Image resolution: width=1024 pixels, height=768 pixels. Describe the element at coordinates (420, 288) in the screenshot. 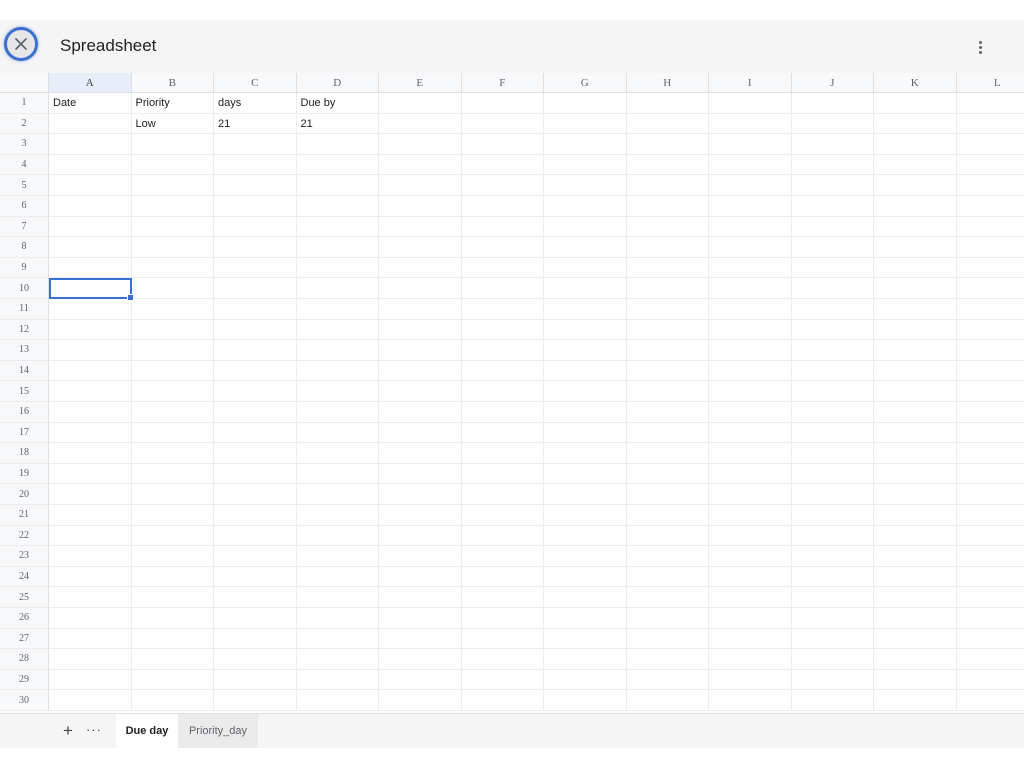

I see `cell-e10` at that location.